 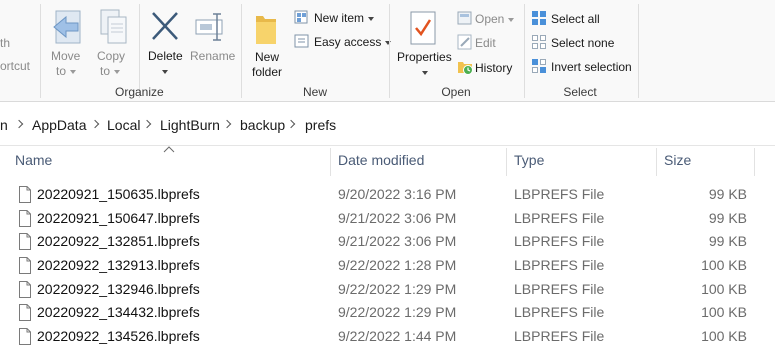 I want to click on sort-ascending-icon, so click(x=169, y=149).